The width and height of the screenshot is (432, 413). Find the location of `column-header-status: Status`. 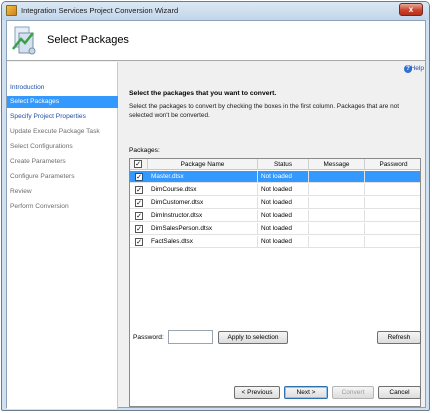

column-header-status: Status is located at coordinates (283, 164).